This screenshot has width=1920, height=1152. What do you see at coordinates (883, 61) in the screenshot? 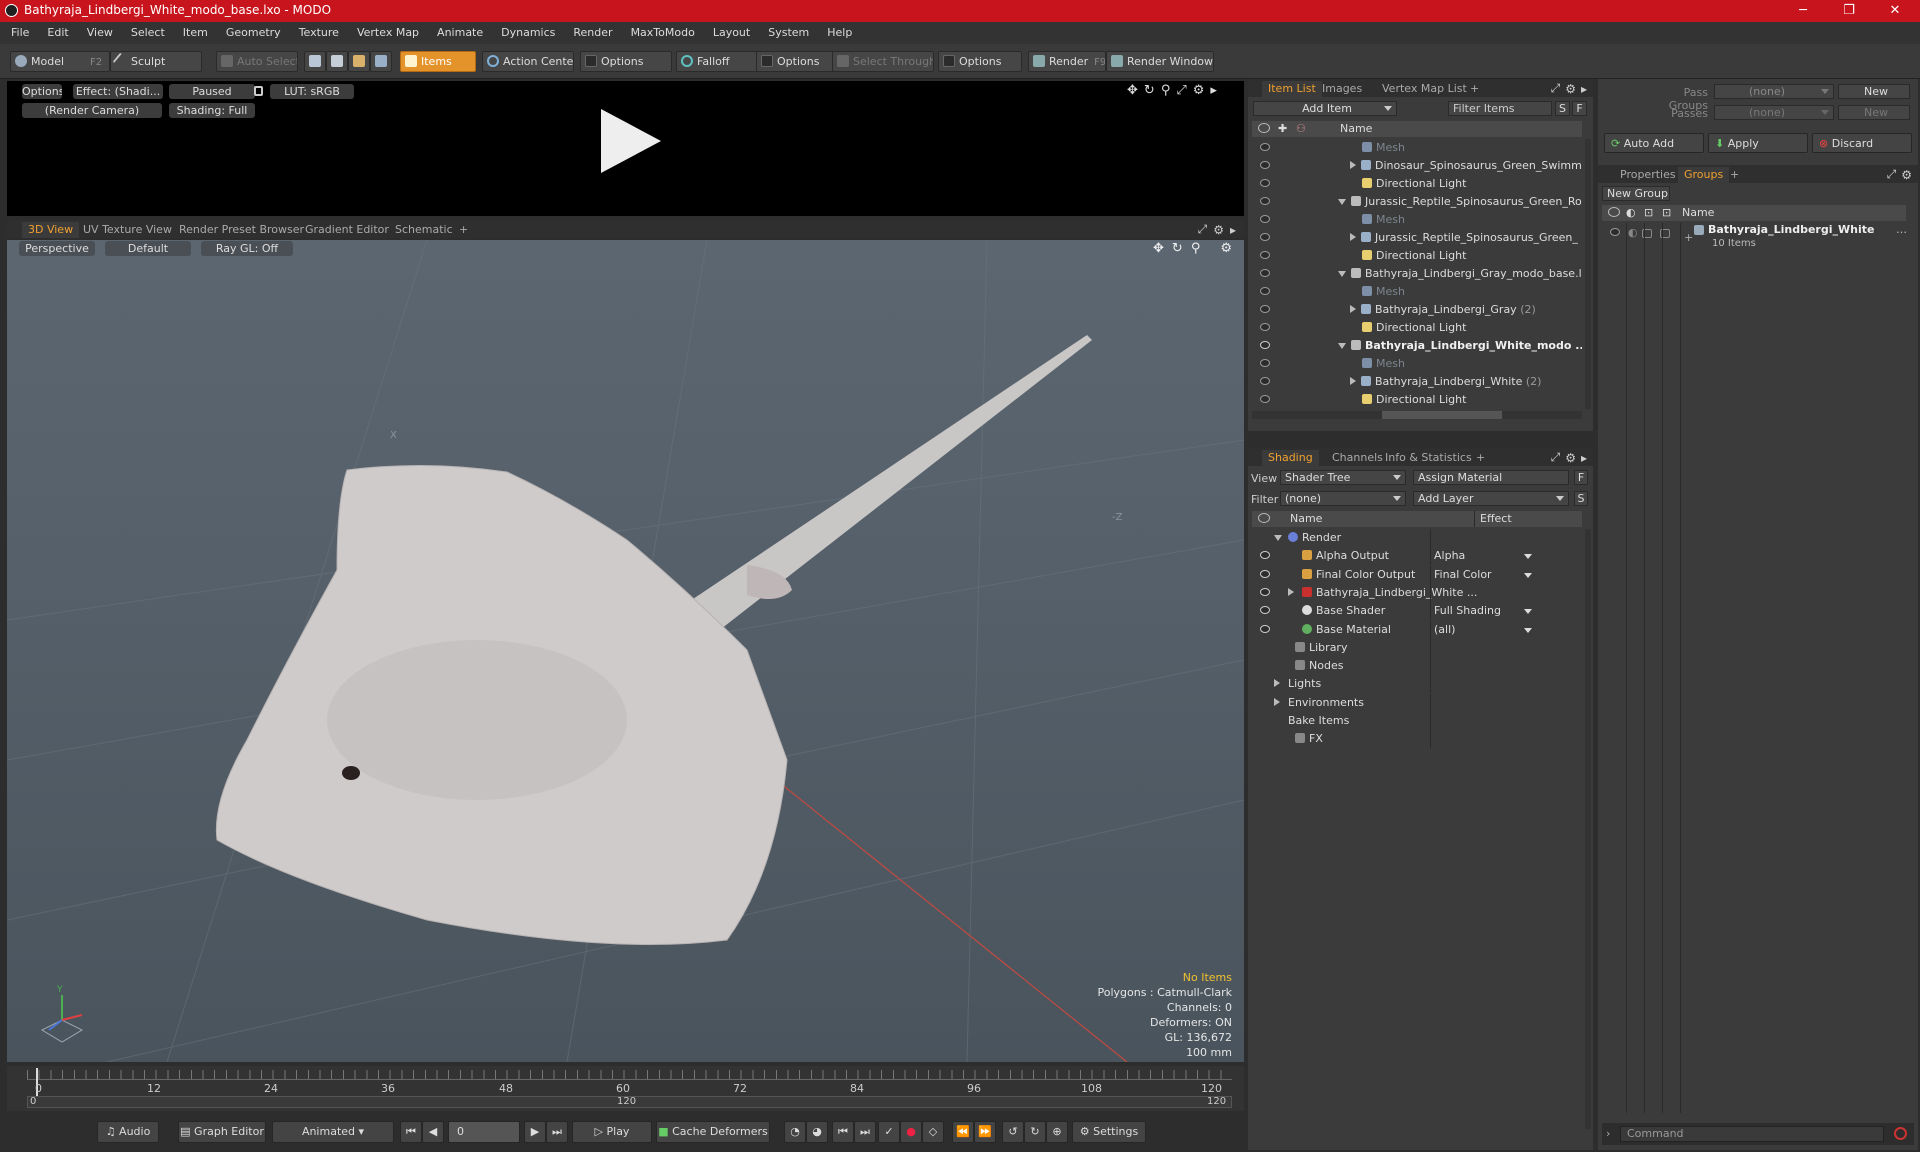
I see `select-through-button: Select Through` at bounding box center [883, 61].